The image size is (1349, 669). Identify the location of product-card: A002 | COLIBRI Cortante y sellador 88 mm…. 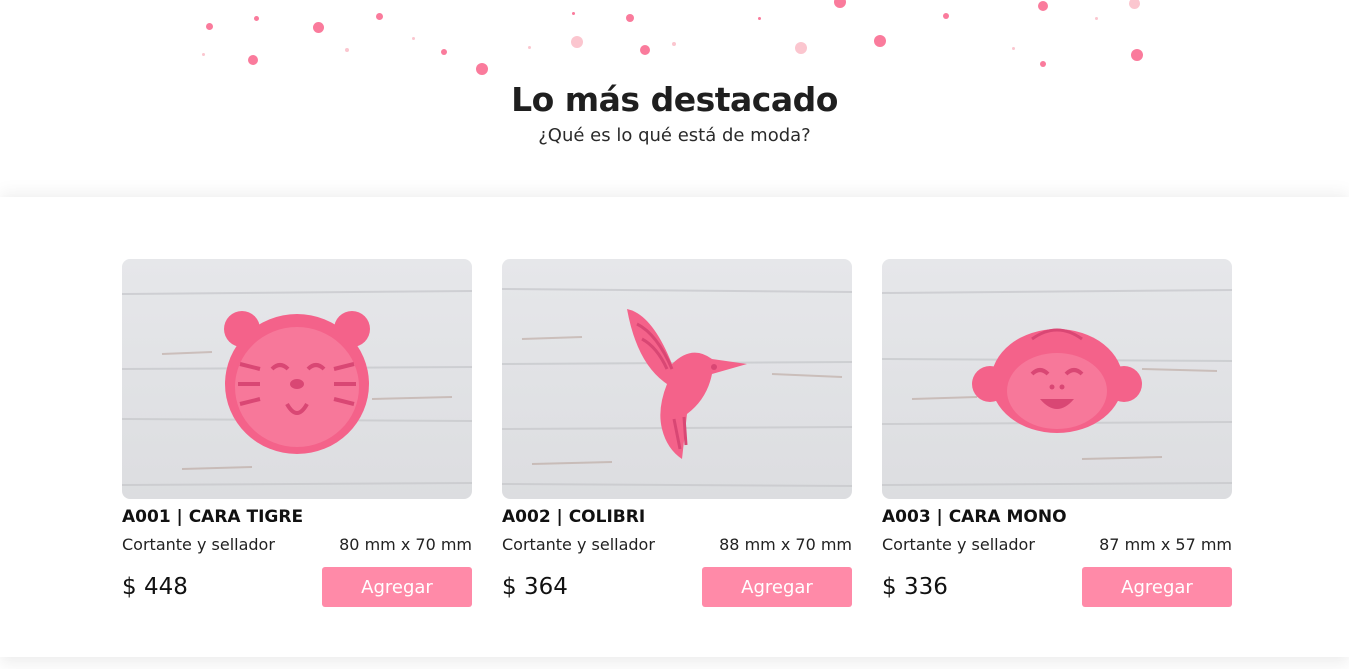
(677, 433).